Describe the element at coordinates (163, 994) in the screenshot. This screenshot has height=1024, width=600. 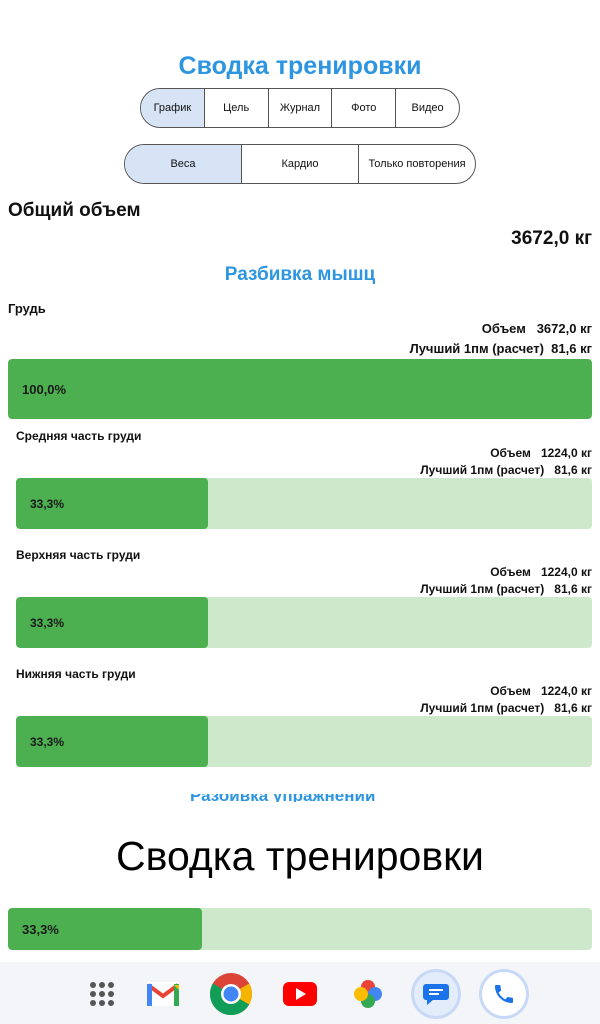
I see `gmail-icon` at that location.